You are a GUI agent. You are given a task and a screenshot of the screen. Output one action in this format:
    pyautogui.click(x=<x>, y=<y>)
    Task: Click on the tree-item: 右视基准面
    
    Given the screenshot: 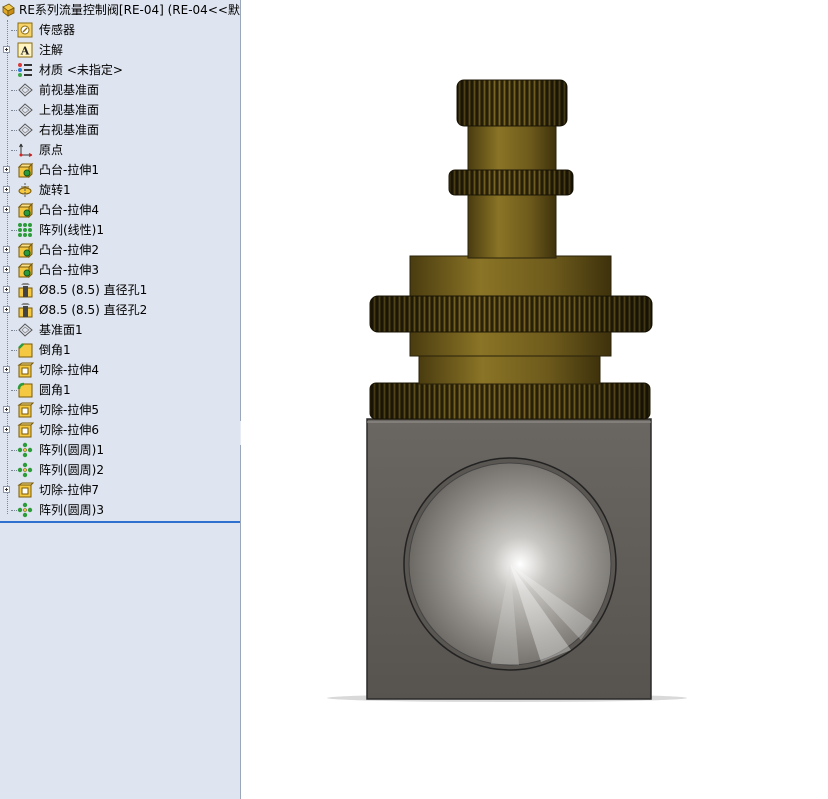 What is the action you would take?
    pyautogui.click(x=120, y=130)
    